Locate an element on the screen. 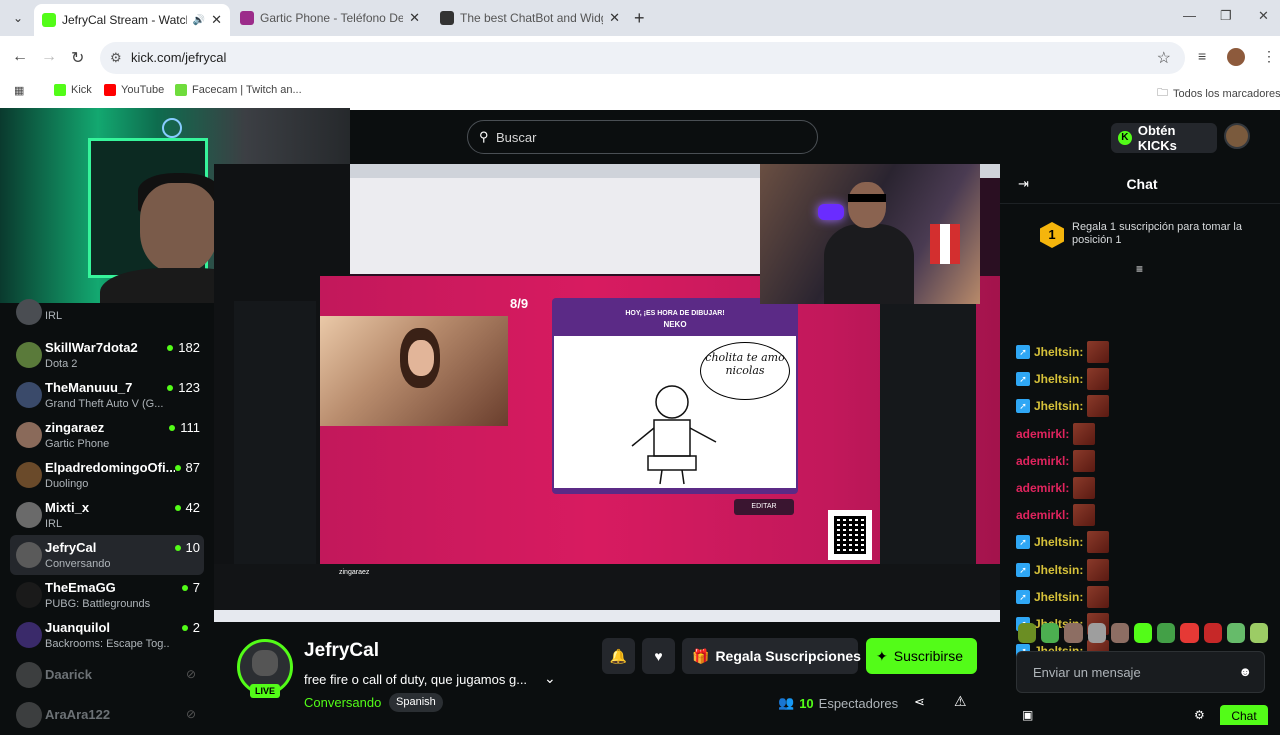 The height and width of the screenshot is (735, 1280). follow-heart-button: ♥ is located at coordinates (658, 656).